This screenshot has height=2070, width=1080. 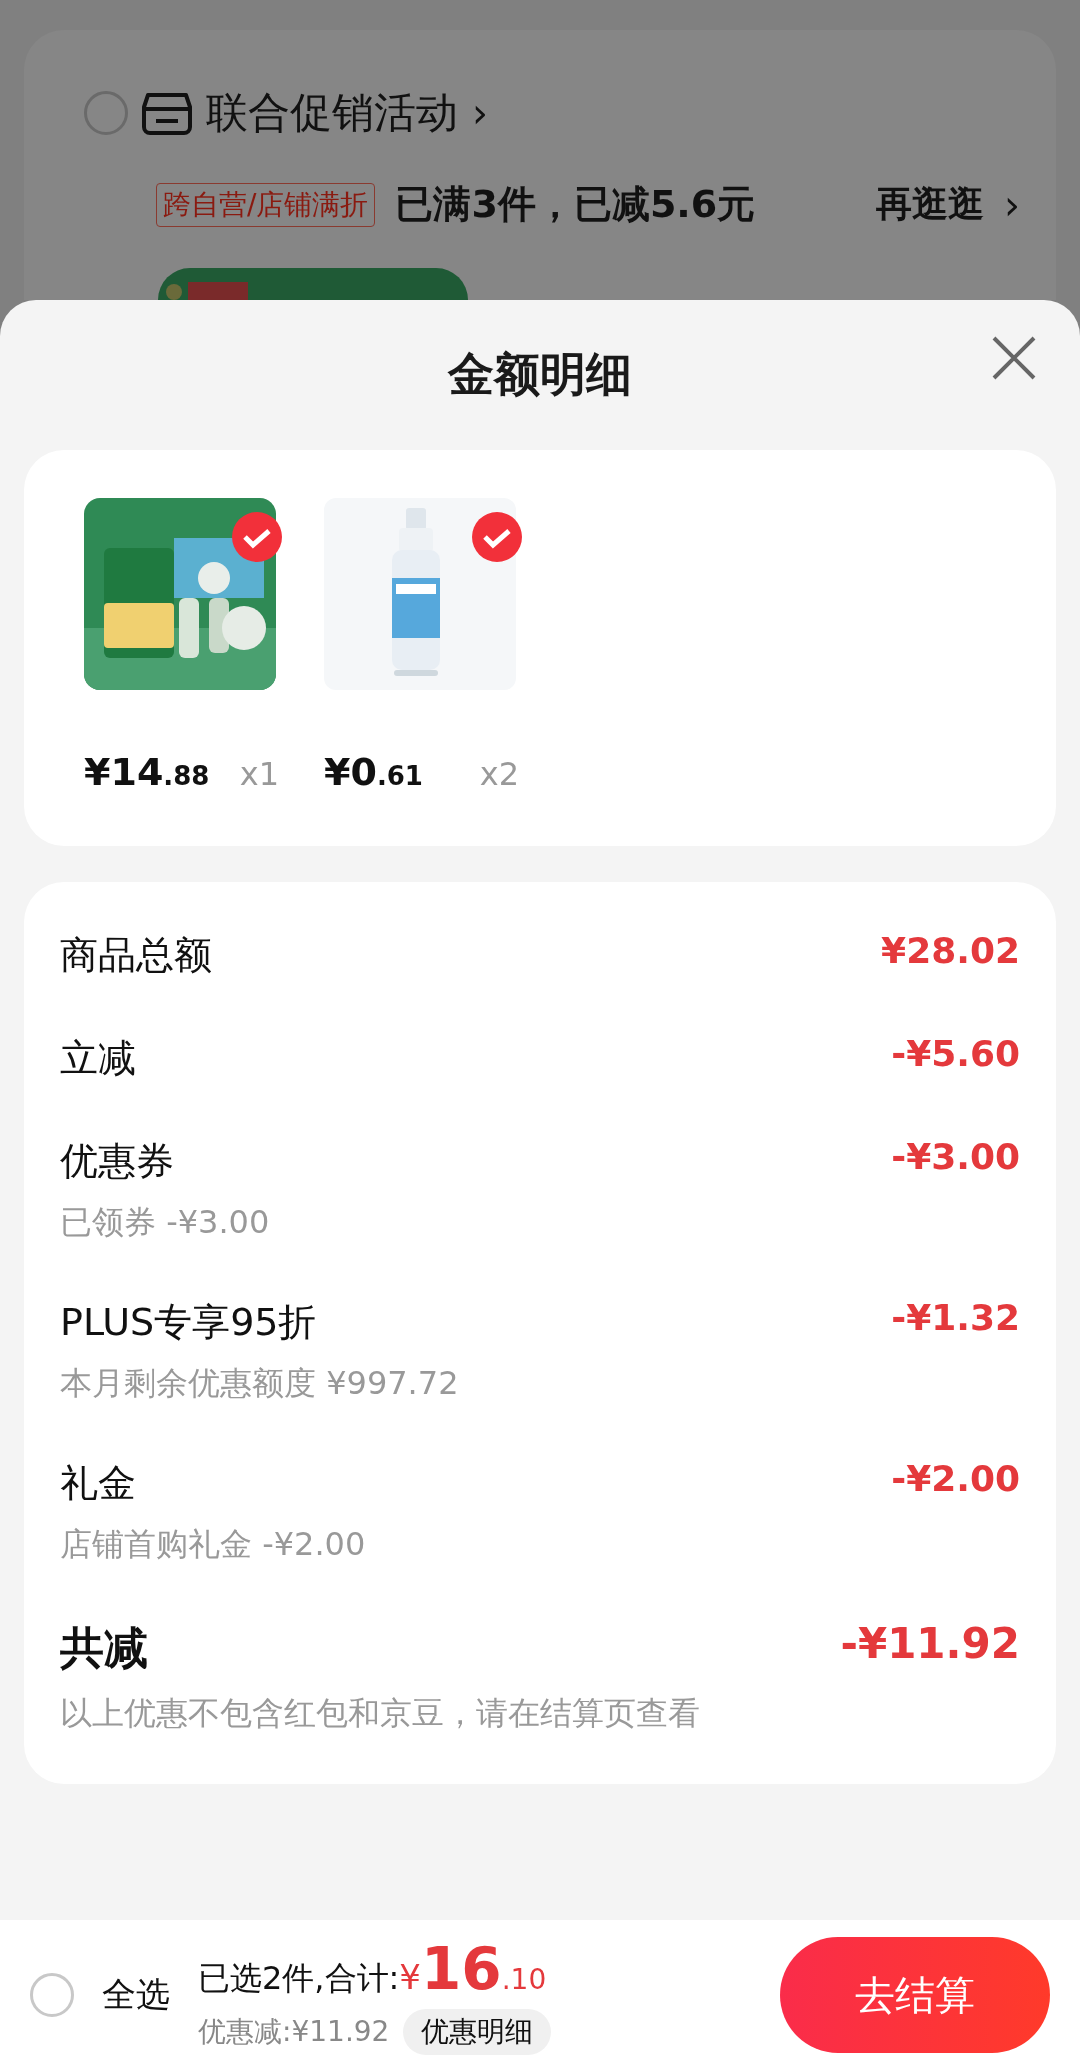 What do you see at coordinates (299, 1978) in the screenshot?
I see `summary-label: 已选2件,合计:` at bounding box center [299, 1978].